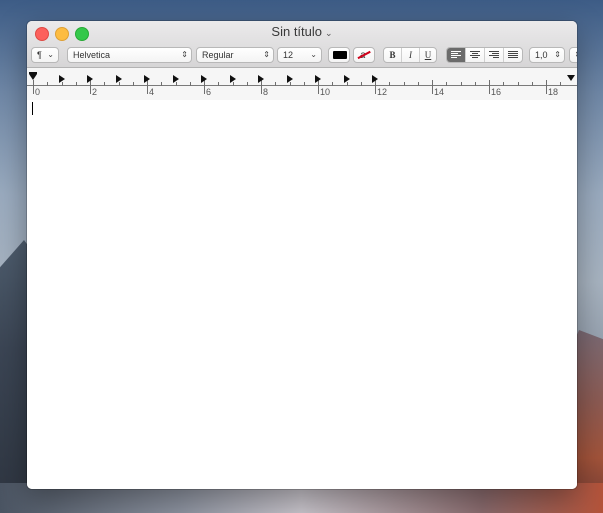 Image resolution: width=603 pixels, height=513 pixels. Describe the element at coordinates (32, 108) in the screenshot. I see `text-caret` at that location.